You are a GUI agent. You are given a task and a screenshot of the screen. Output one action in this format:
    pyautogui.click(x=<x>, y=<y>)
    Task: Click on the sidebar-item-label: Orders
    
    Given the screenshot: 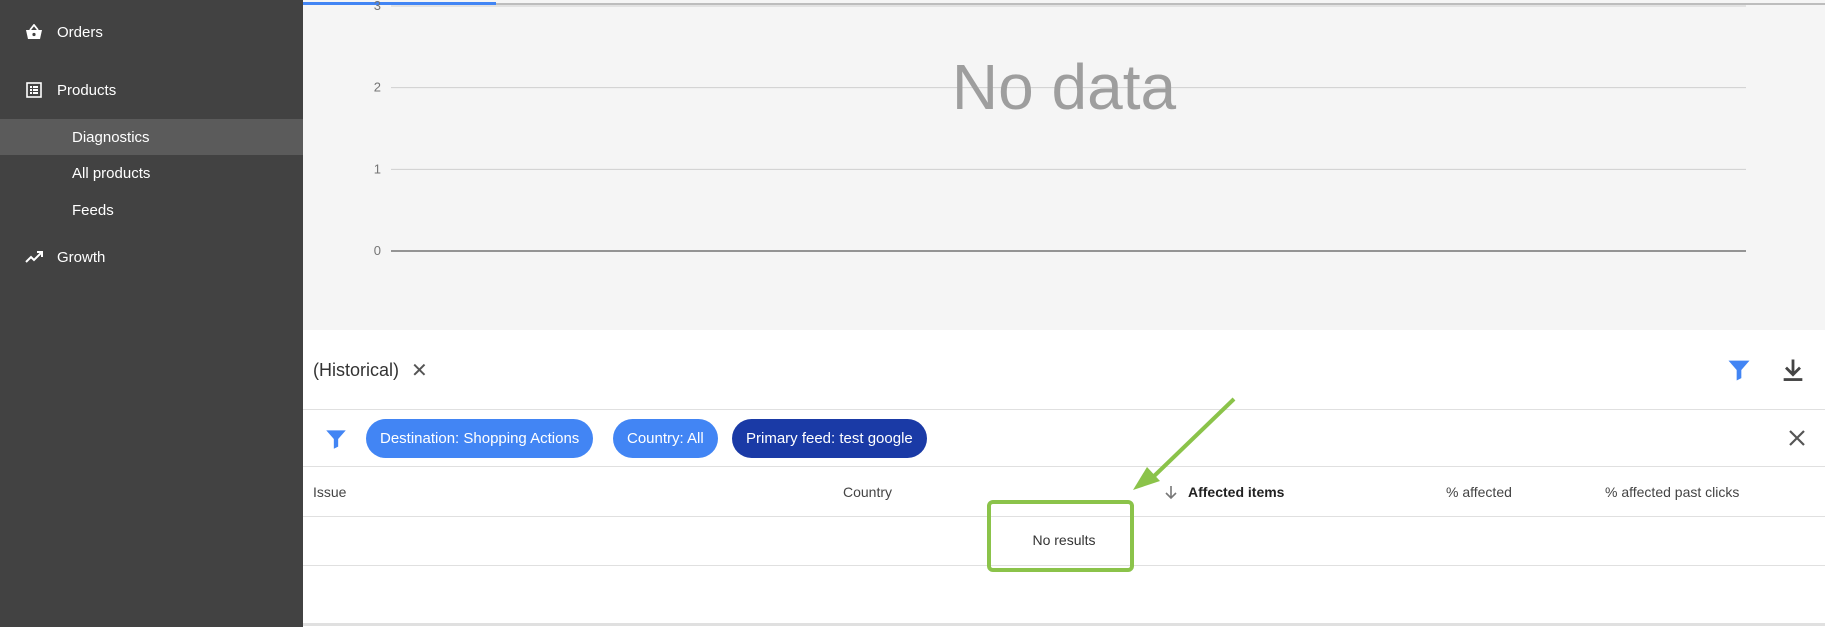 What is the action you would take?
    pyautogui.click(x=80, y=32)
    